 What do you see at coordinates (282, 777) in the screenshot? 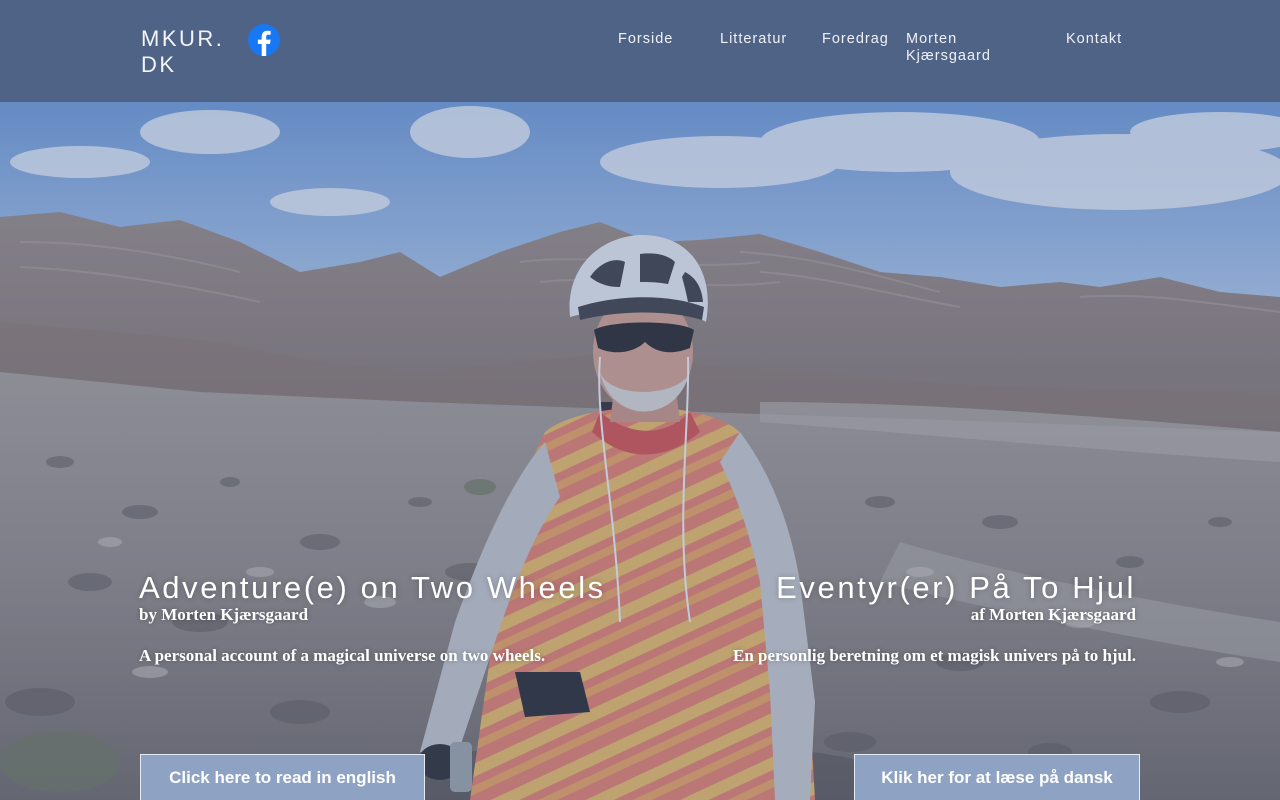
I see `read-english-button: Click here to read in english` at bounding box center [282, 777].